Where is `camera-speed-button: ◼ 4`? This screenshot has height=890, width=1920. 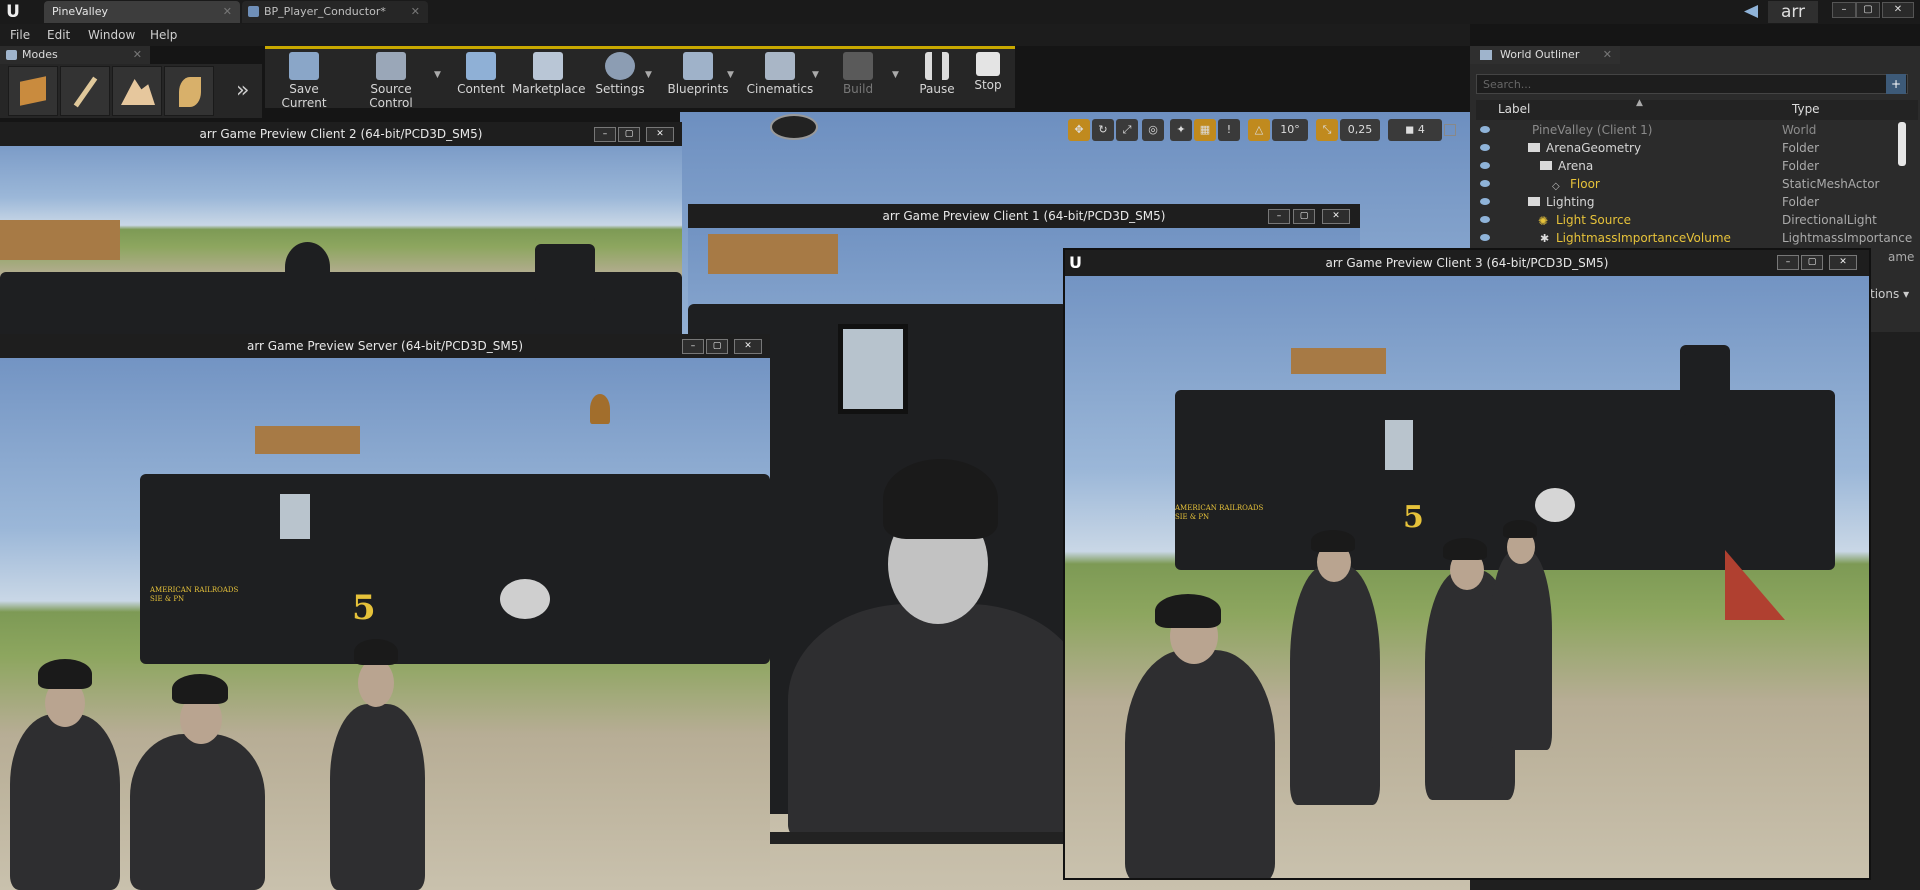
camera-speed-button: ◼ 4 is located at coordinates (1415, 130).